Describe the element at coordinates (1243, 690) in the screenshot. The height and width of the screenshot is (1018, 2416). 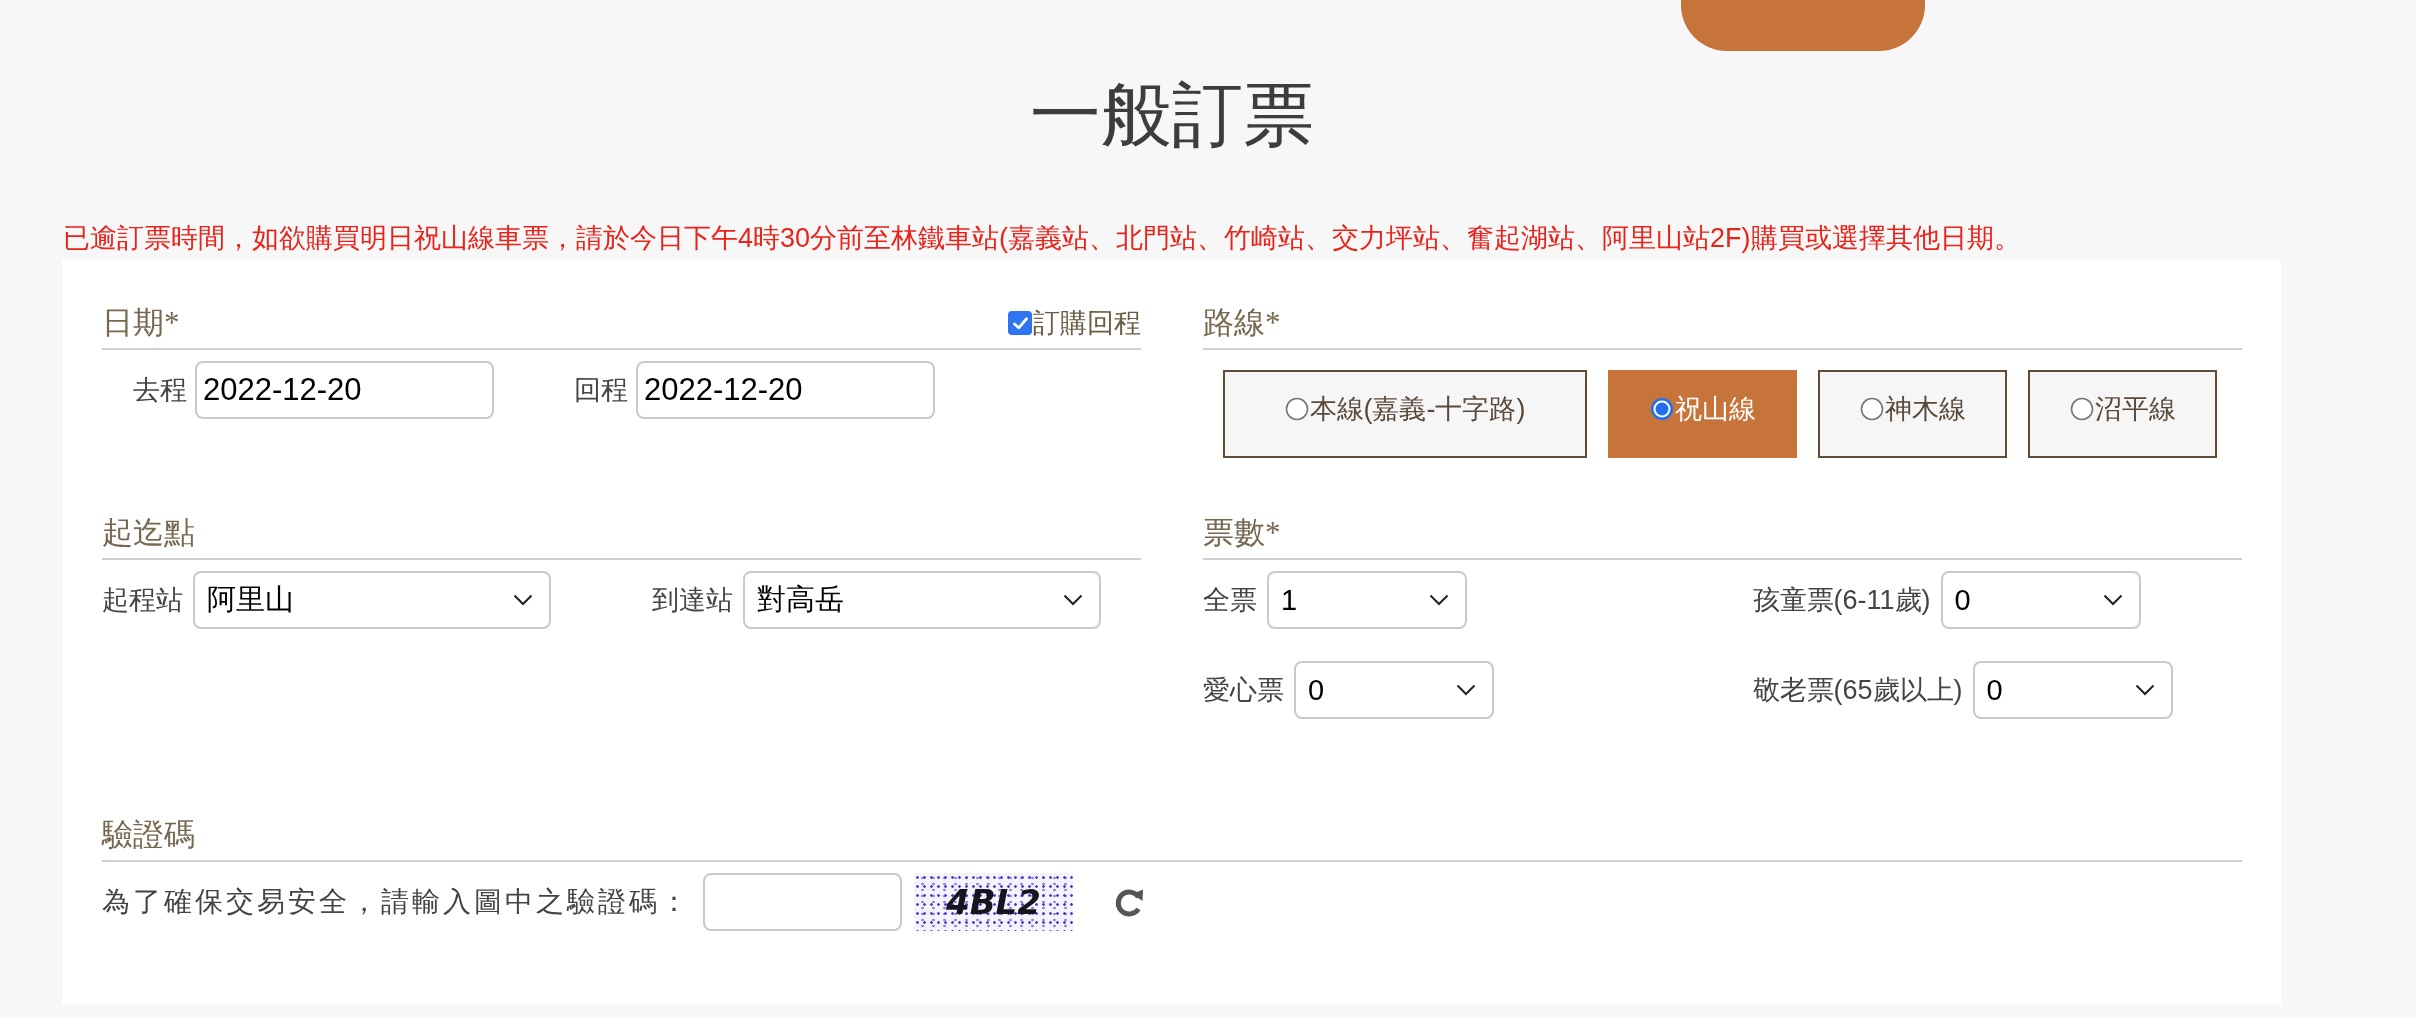
I see `field-label: 愛心票` at that location.